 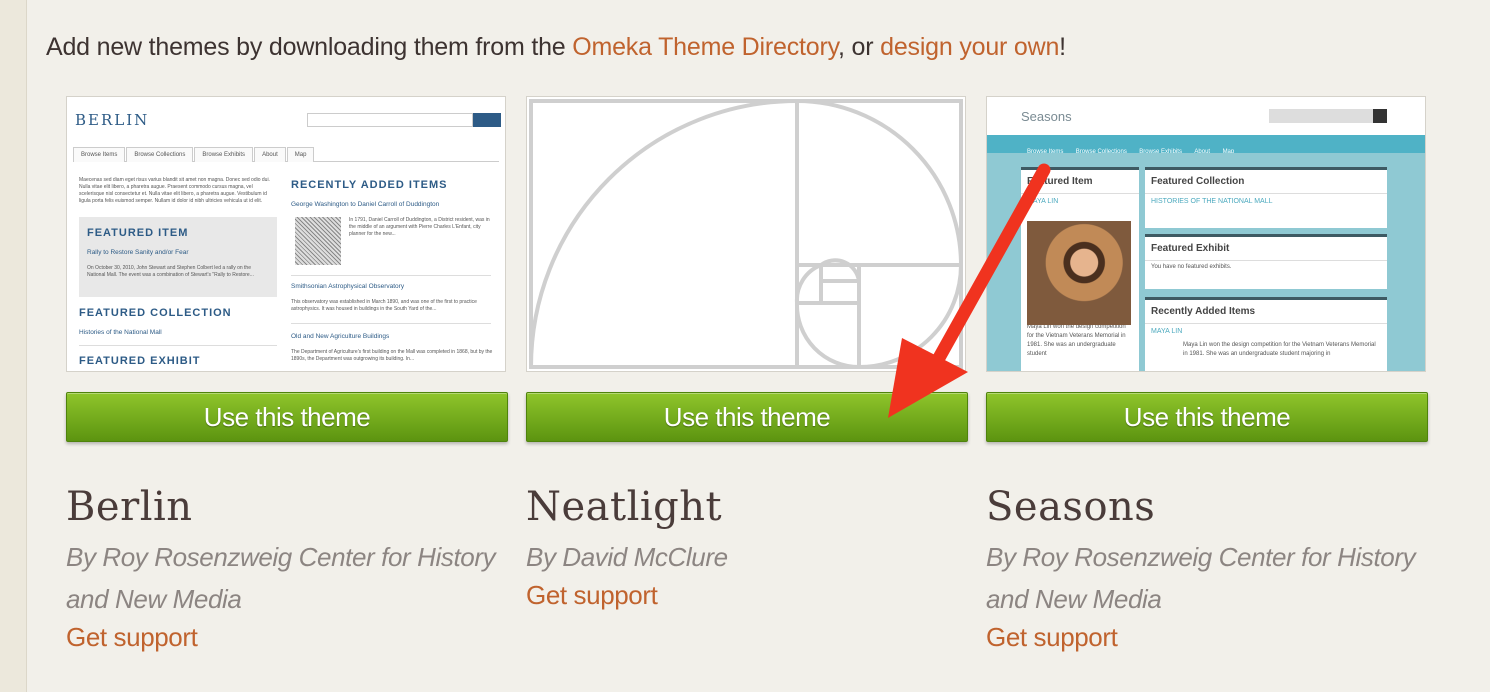 I want to click on berlin-preview-collection-heading: FEATURED COLLECTION, so click(x=155, y=313).